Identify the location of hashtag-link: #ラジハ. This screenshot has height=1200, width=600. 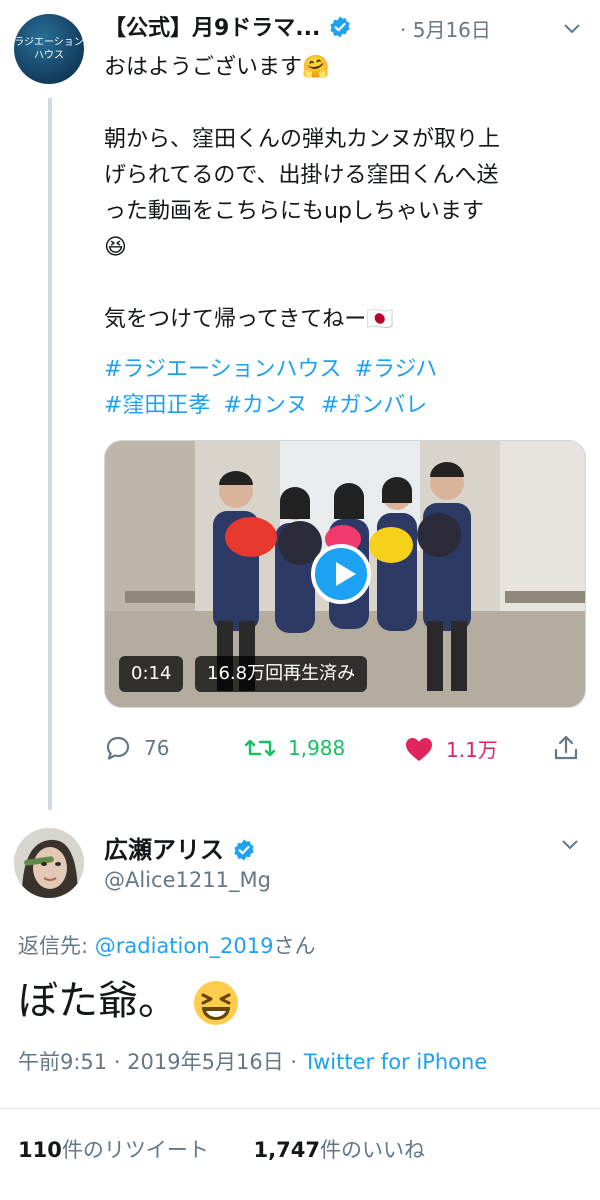
(396, 369).